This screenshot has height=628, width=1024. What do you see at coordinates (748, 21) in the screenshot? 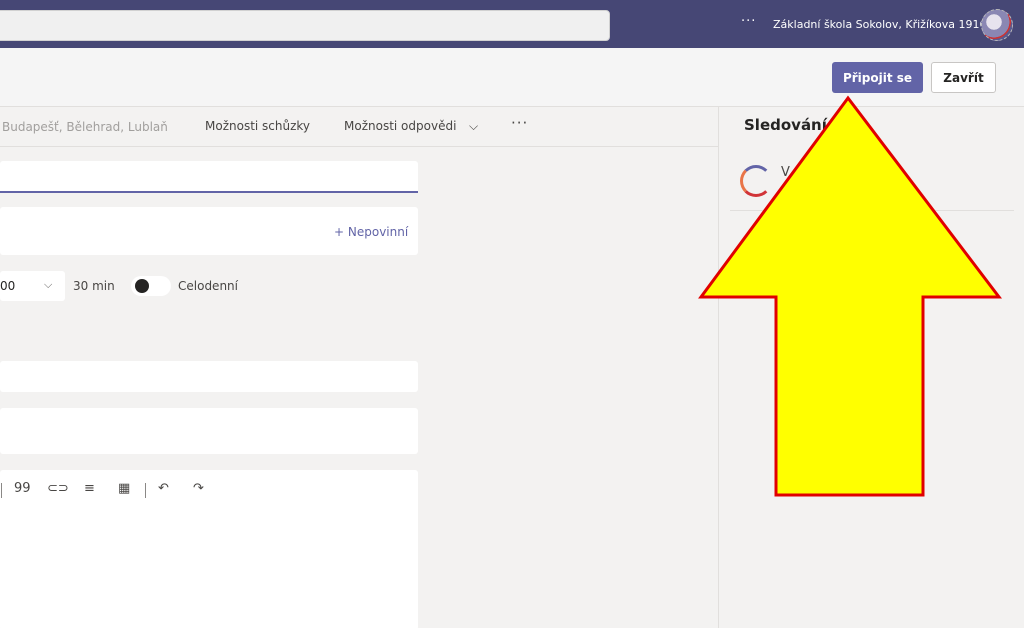
I see `more-options-icon: ···` at bounding box center [748, 21].